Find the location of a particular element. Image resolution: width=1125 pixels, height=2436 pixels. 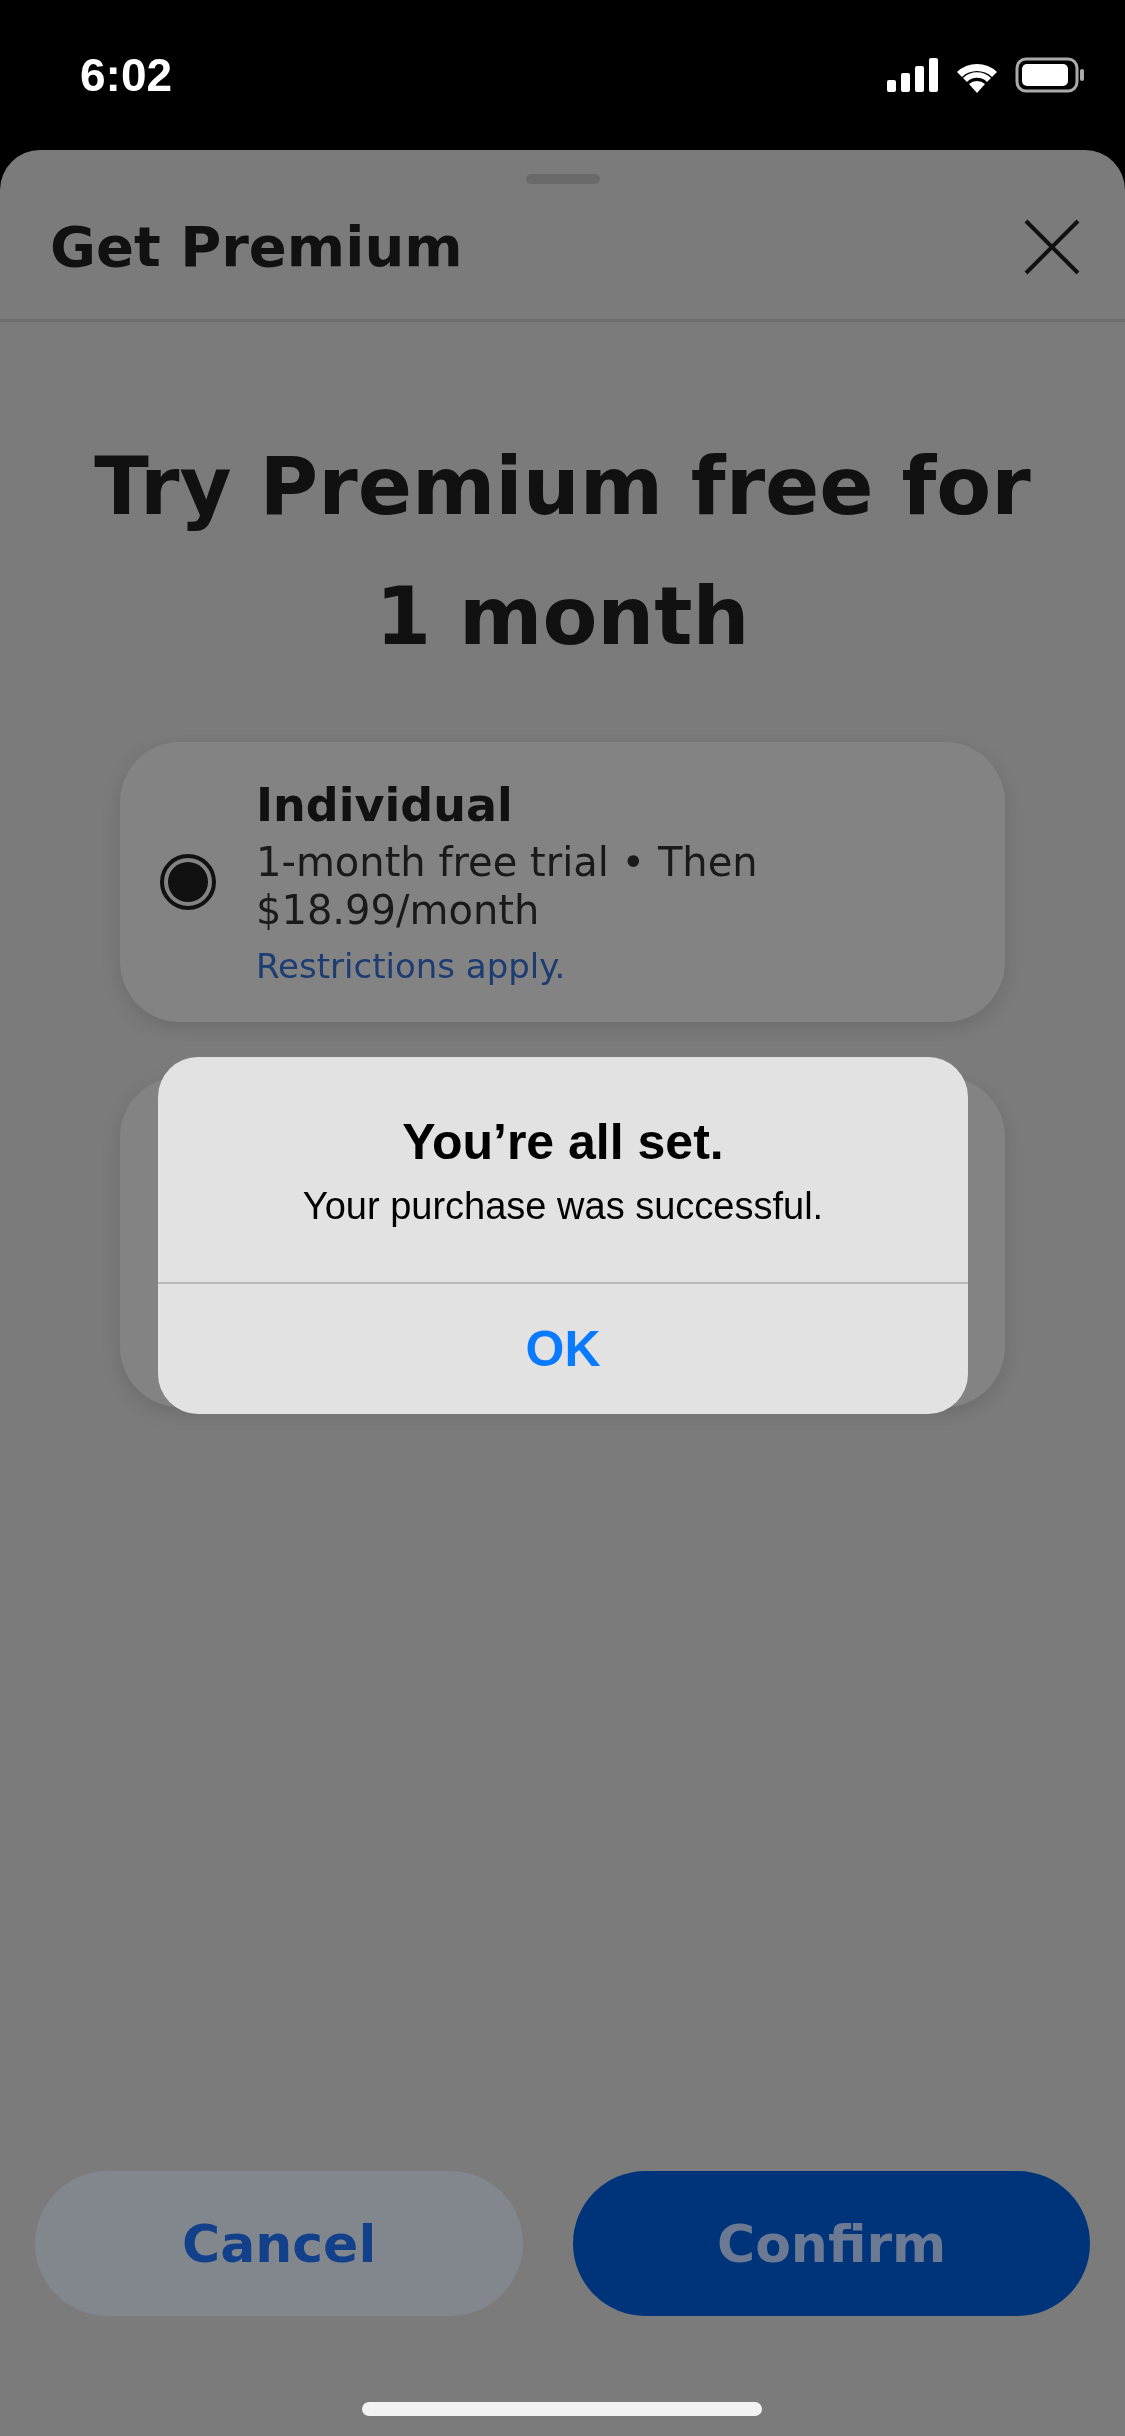

ok-button: OK is located at coordinates (563, 1348).